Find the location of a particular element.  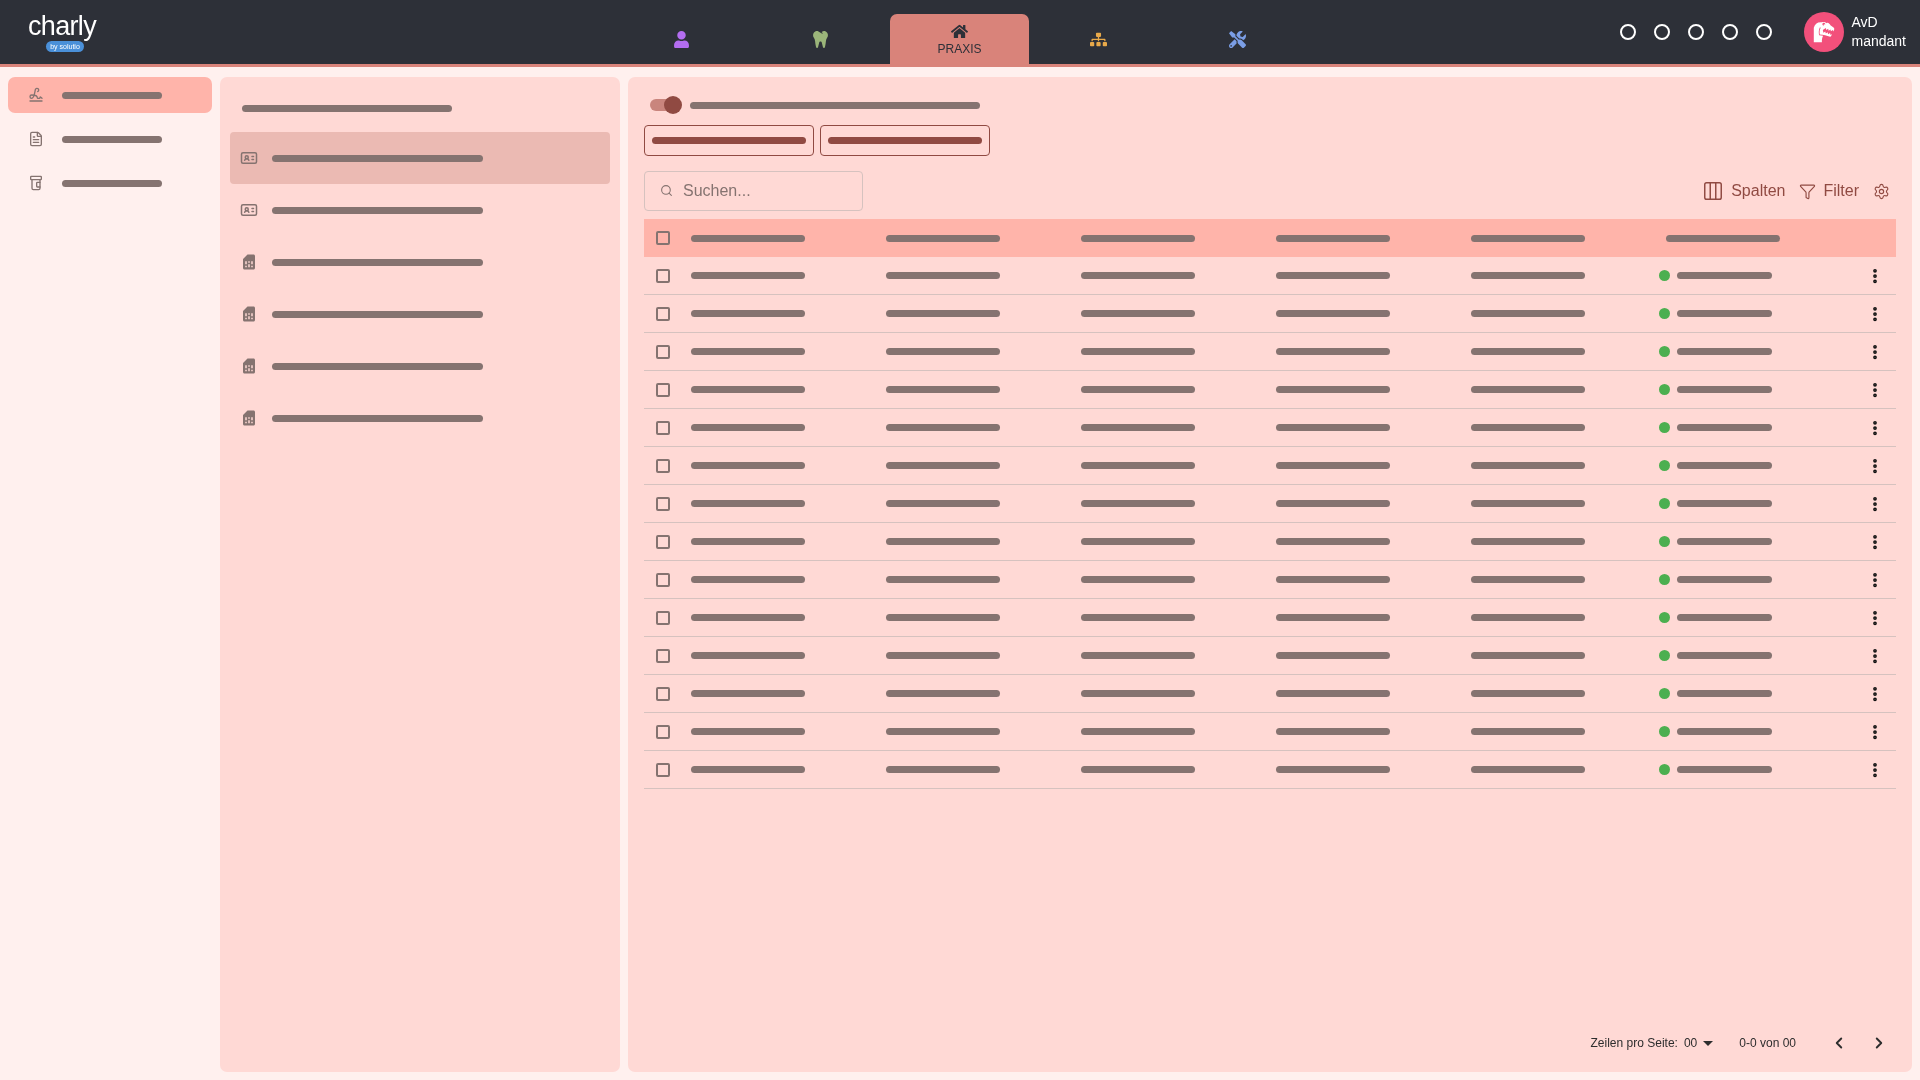

caret-icon is located at coordinates (1708, 1043).